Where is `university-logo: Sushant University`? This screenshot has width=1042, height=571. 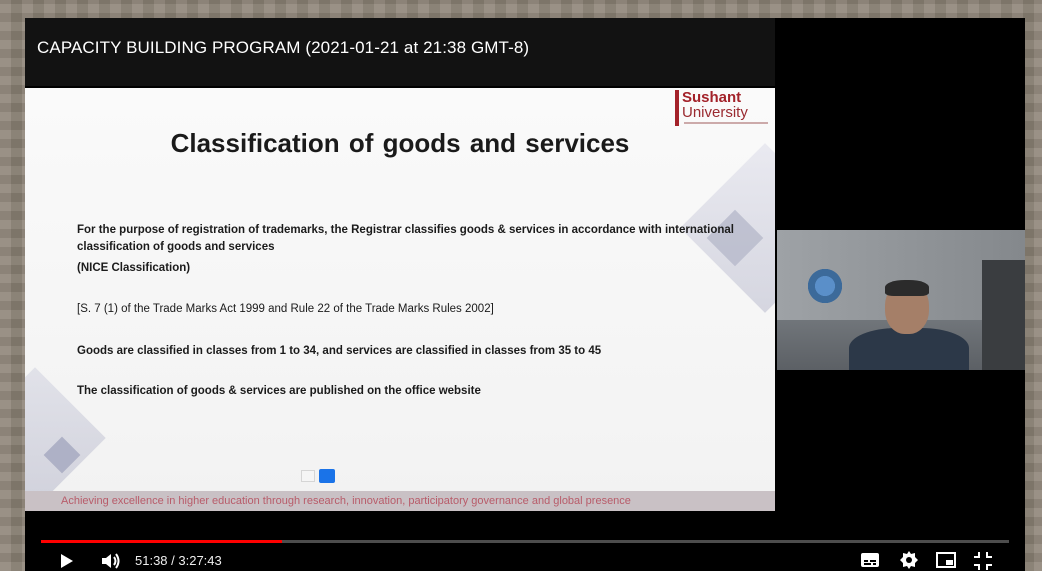
university-logo: Sushant University is located at coordinates (723, 108).